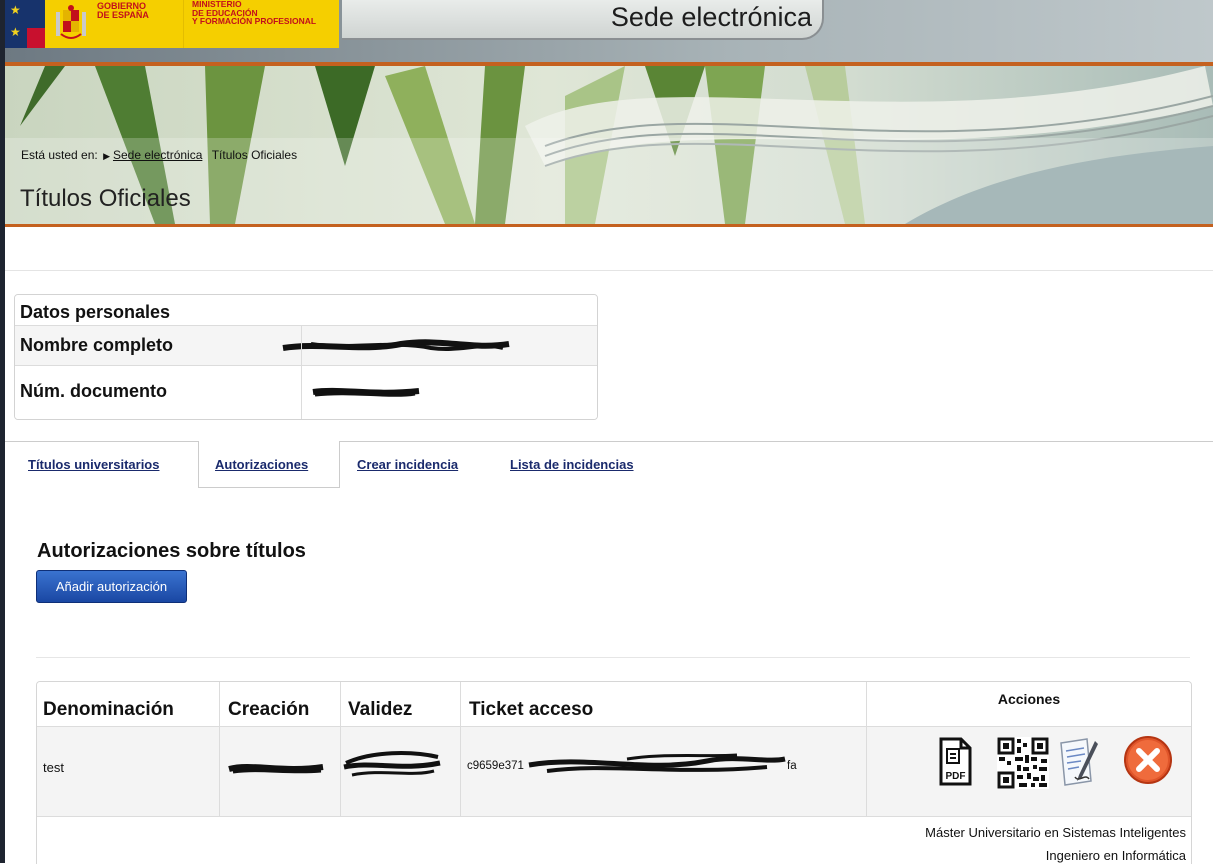 This screenshot has width=1213, height=864. I want to click on document-number-label: Núm. documento, so click(93, 391).